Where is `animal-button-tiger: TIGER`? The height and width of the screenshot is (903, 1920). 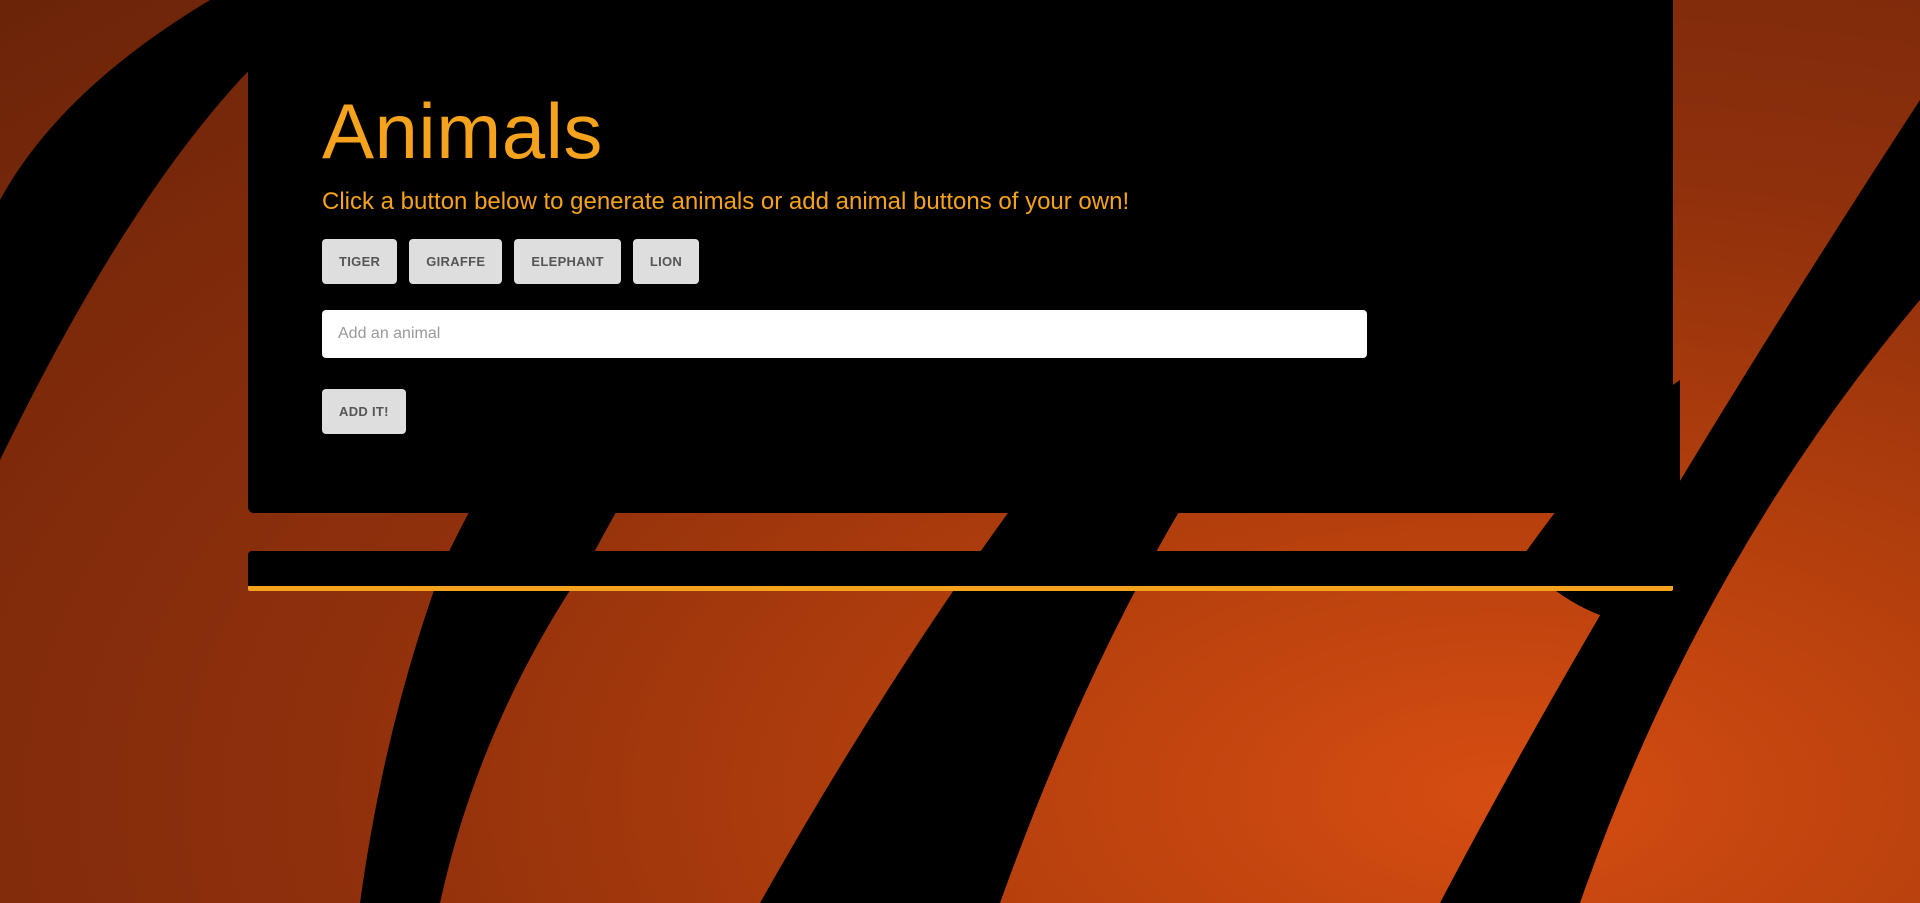 animal-button-tiger: TIGER is located at coordinates (360, 261).